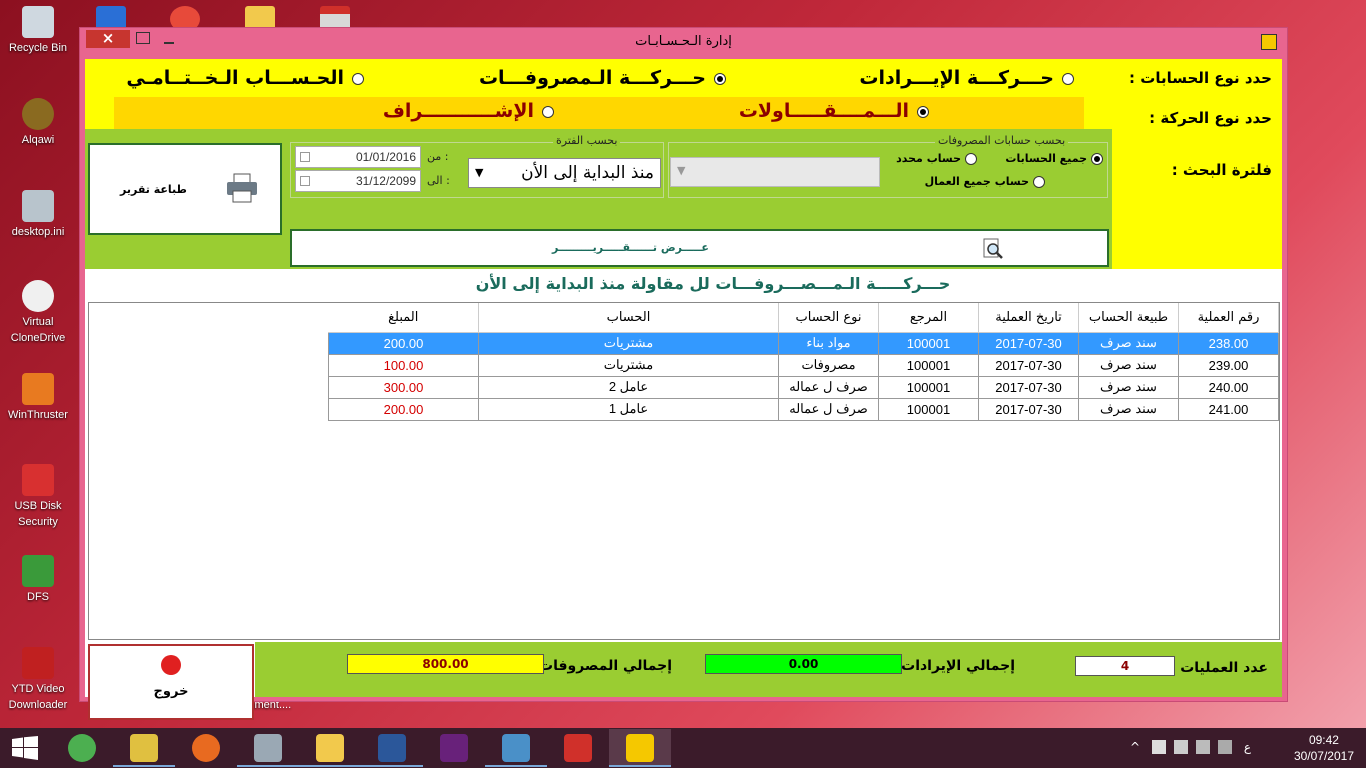 This screenshot has height=768, width=1366. Describe the element at coordinates (1324, 748) in the screenshot. I see `clock: 09:42 30/07/2017` at that location.